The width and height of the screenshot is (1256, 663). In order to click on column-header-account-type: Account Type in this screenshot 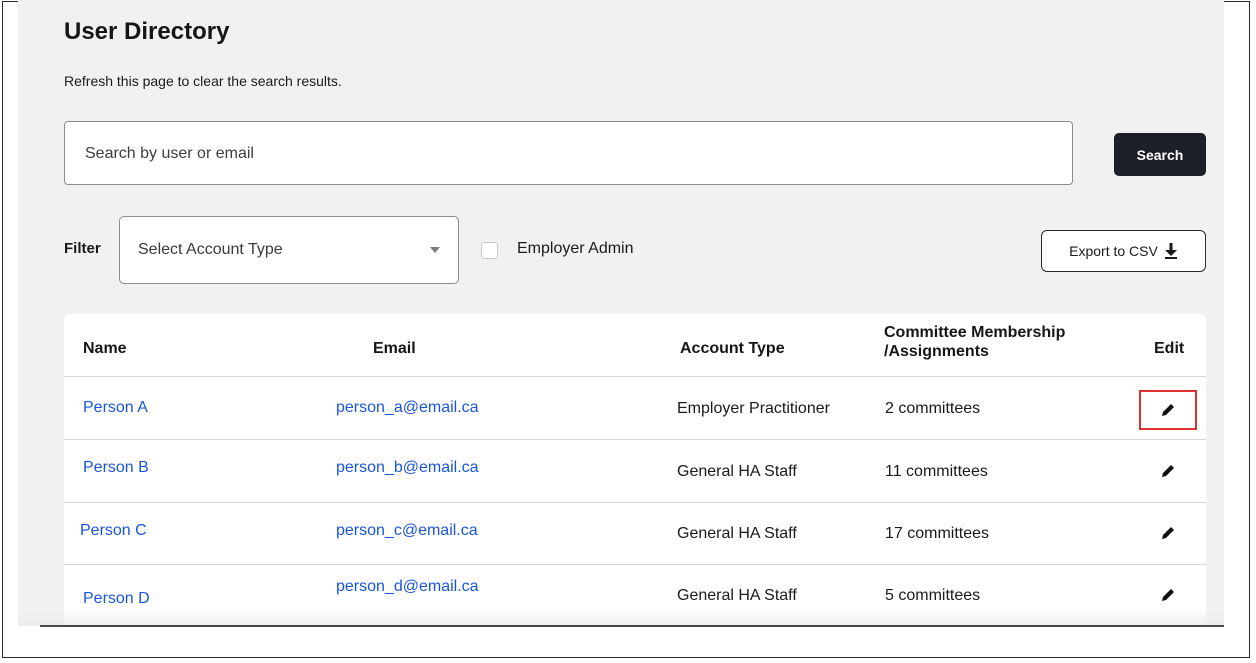, I will do `click(732, 348)`.